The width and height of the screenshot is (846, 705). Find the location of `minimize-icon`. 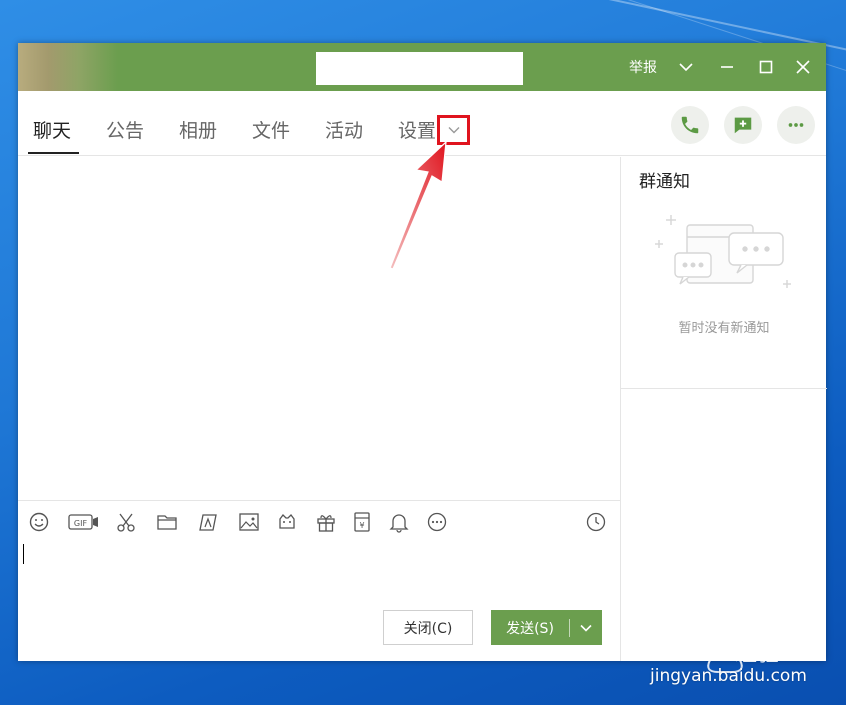

minimize-icon is located at coordinates (727, 67).